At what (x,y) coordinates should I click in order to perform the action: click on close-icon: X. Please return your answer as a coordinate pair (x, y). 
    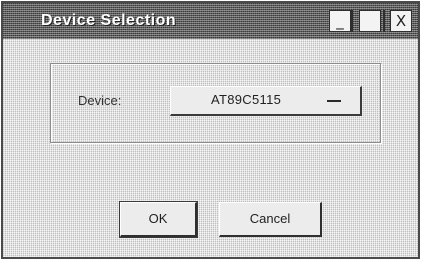
    Looking at the image, I should click on (401, 21).